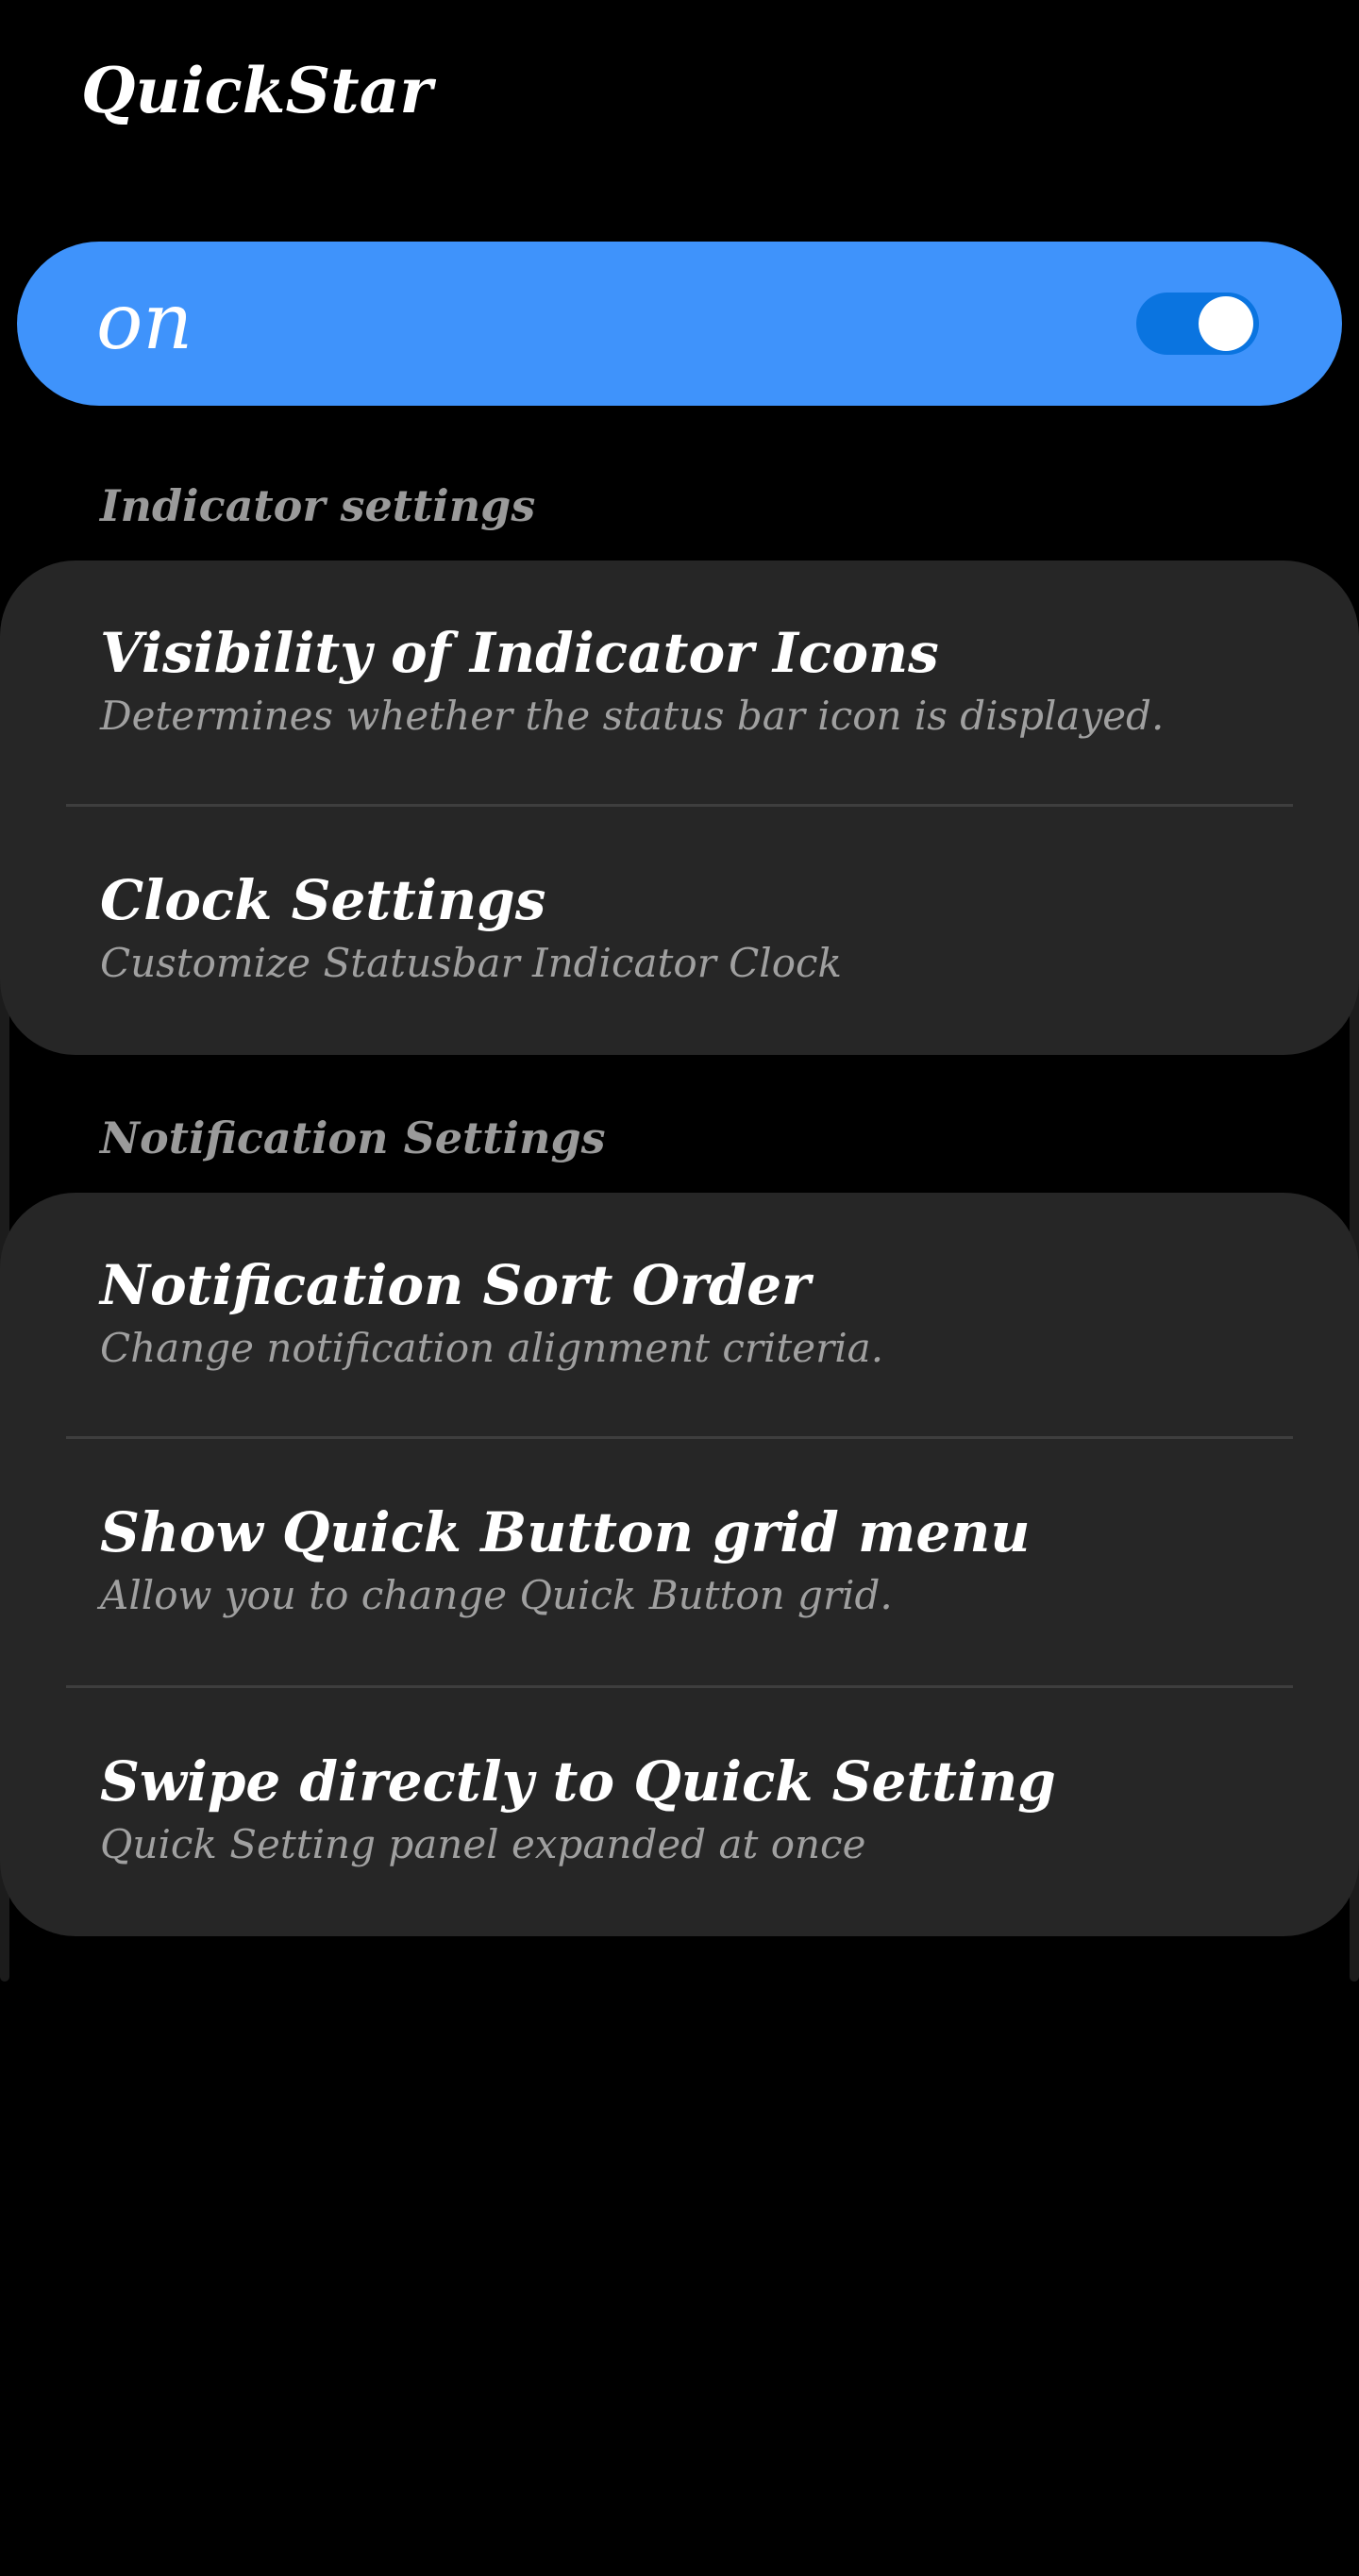 The width and height of the screenshot is (1359, 2576). What do you see at coordinates (455, 1285) in the screenshot?
I see `setting-title: Notification Sort Order` at bounding box center [455, 1285].